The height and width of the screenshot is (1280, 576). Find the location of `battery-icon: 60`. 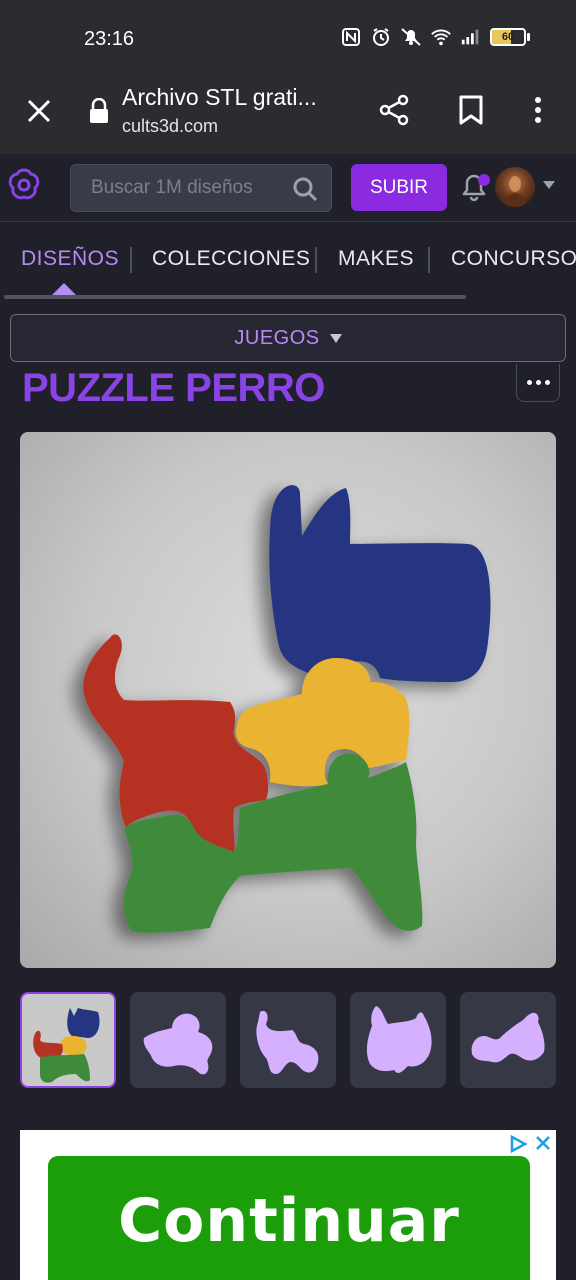

battery-icon: 60 is located at coordinates (510, 37).